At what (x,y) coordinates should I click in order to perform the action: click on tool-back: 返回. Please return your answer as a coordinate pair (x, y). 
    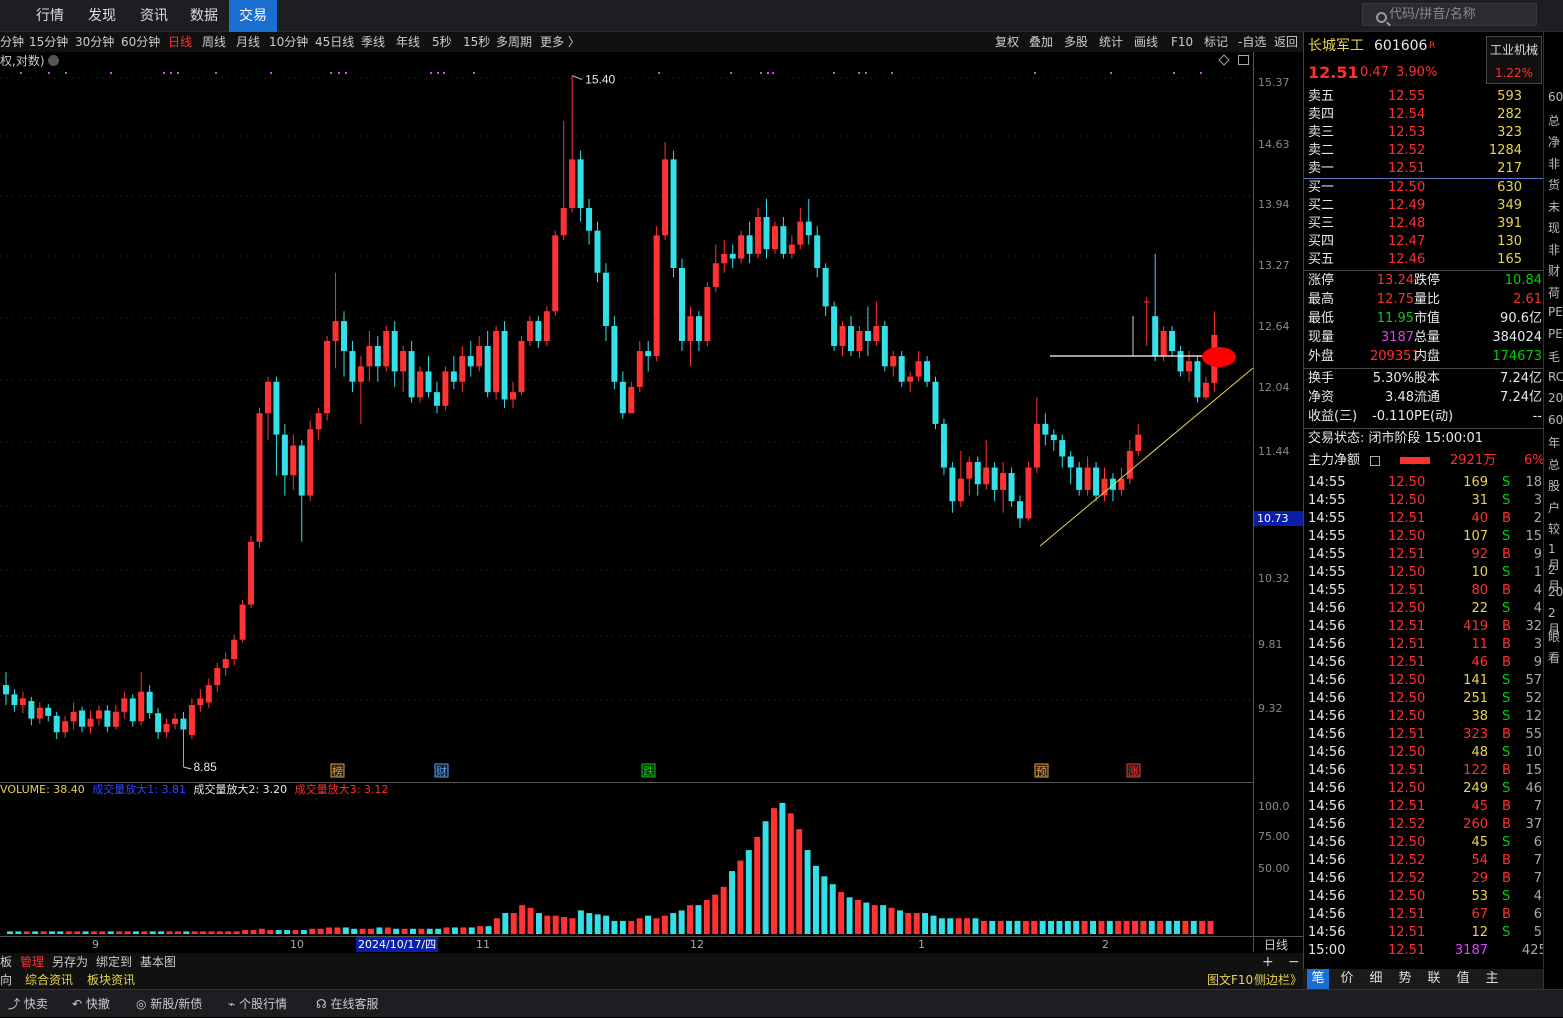
    Looking at the image, I should click on (1286, 42).